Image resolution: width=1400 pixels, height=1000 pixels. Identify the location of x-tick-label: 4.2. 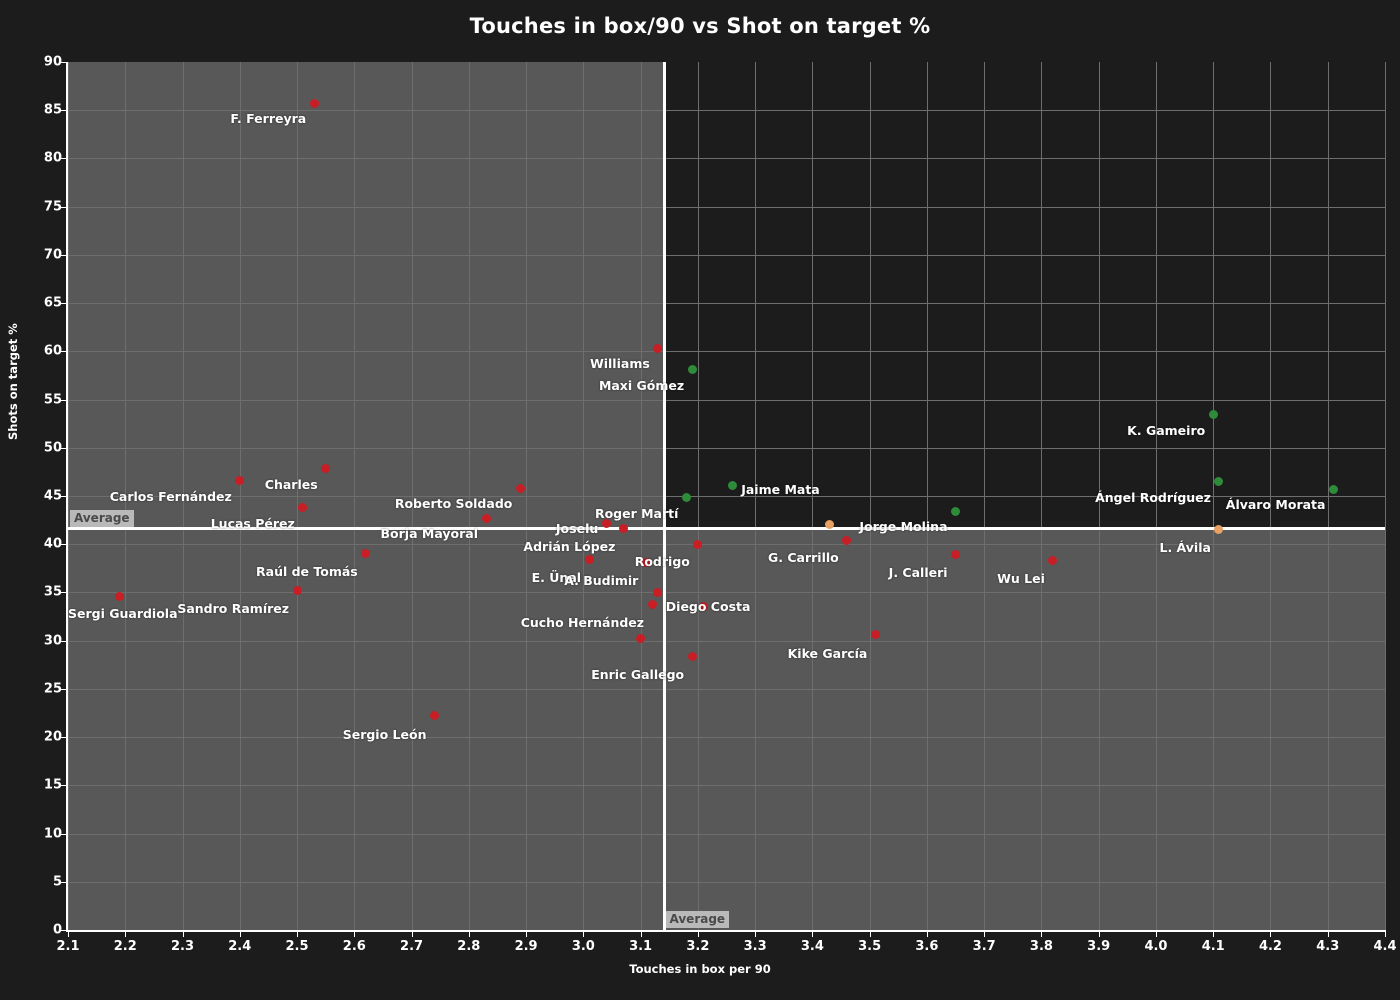
(1270, 946).